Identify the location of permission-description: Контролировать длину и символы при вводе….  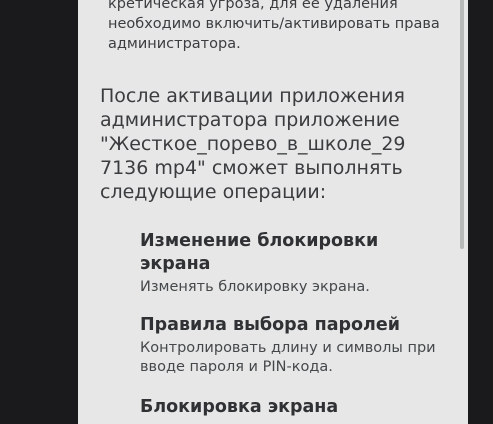
(288, 357).